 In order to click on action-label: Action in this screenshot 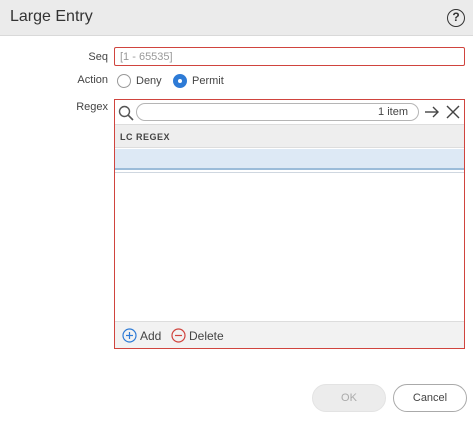, I will do `click(92, 80)`.